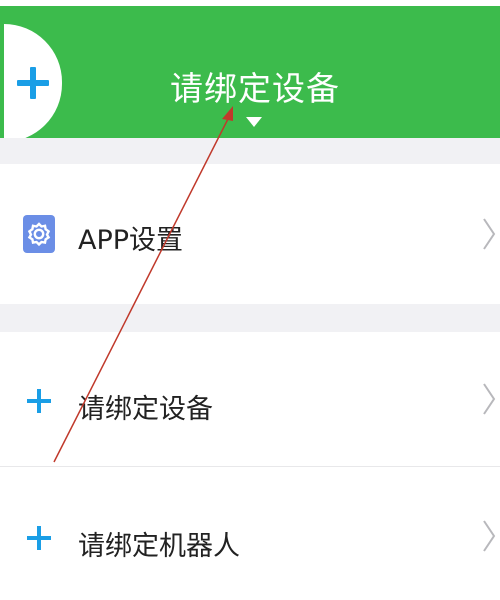 The image size is (500, 600). What do you see at coordinates (145, 409) in the screenshot?
I see `menu-item-label: 请绑定设备` at bounding box center [145, 409].